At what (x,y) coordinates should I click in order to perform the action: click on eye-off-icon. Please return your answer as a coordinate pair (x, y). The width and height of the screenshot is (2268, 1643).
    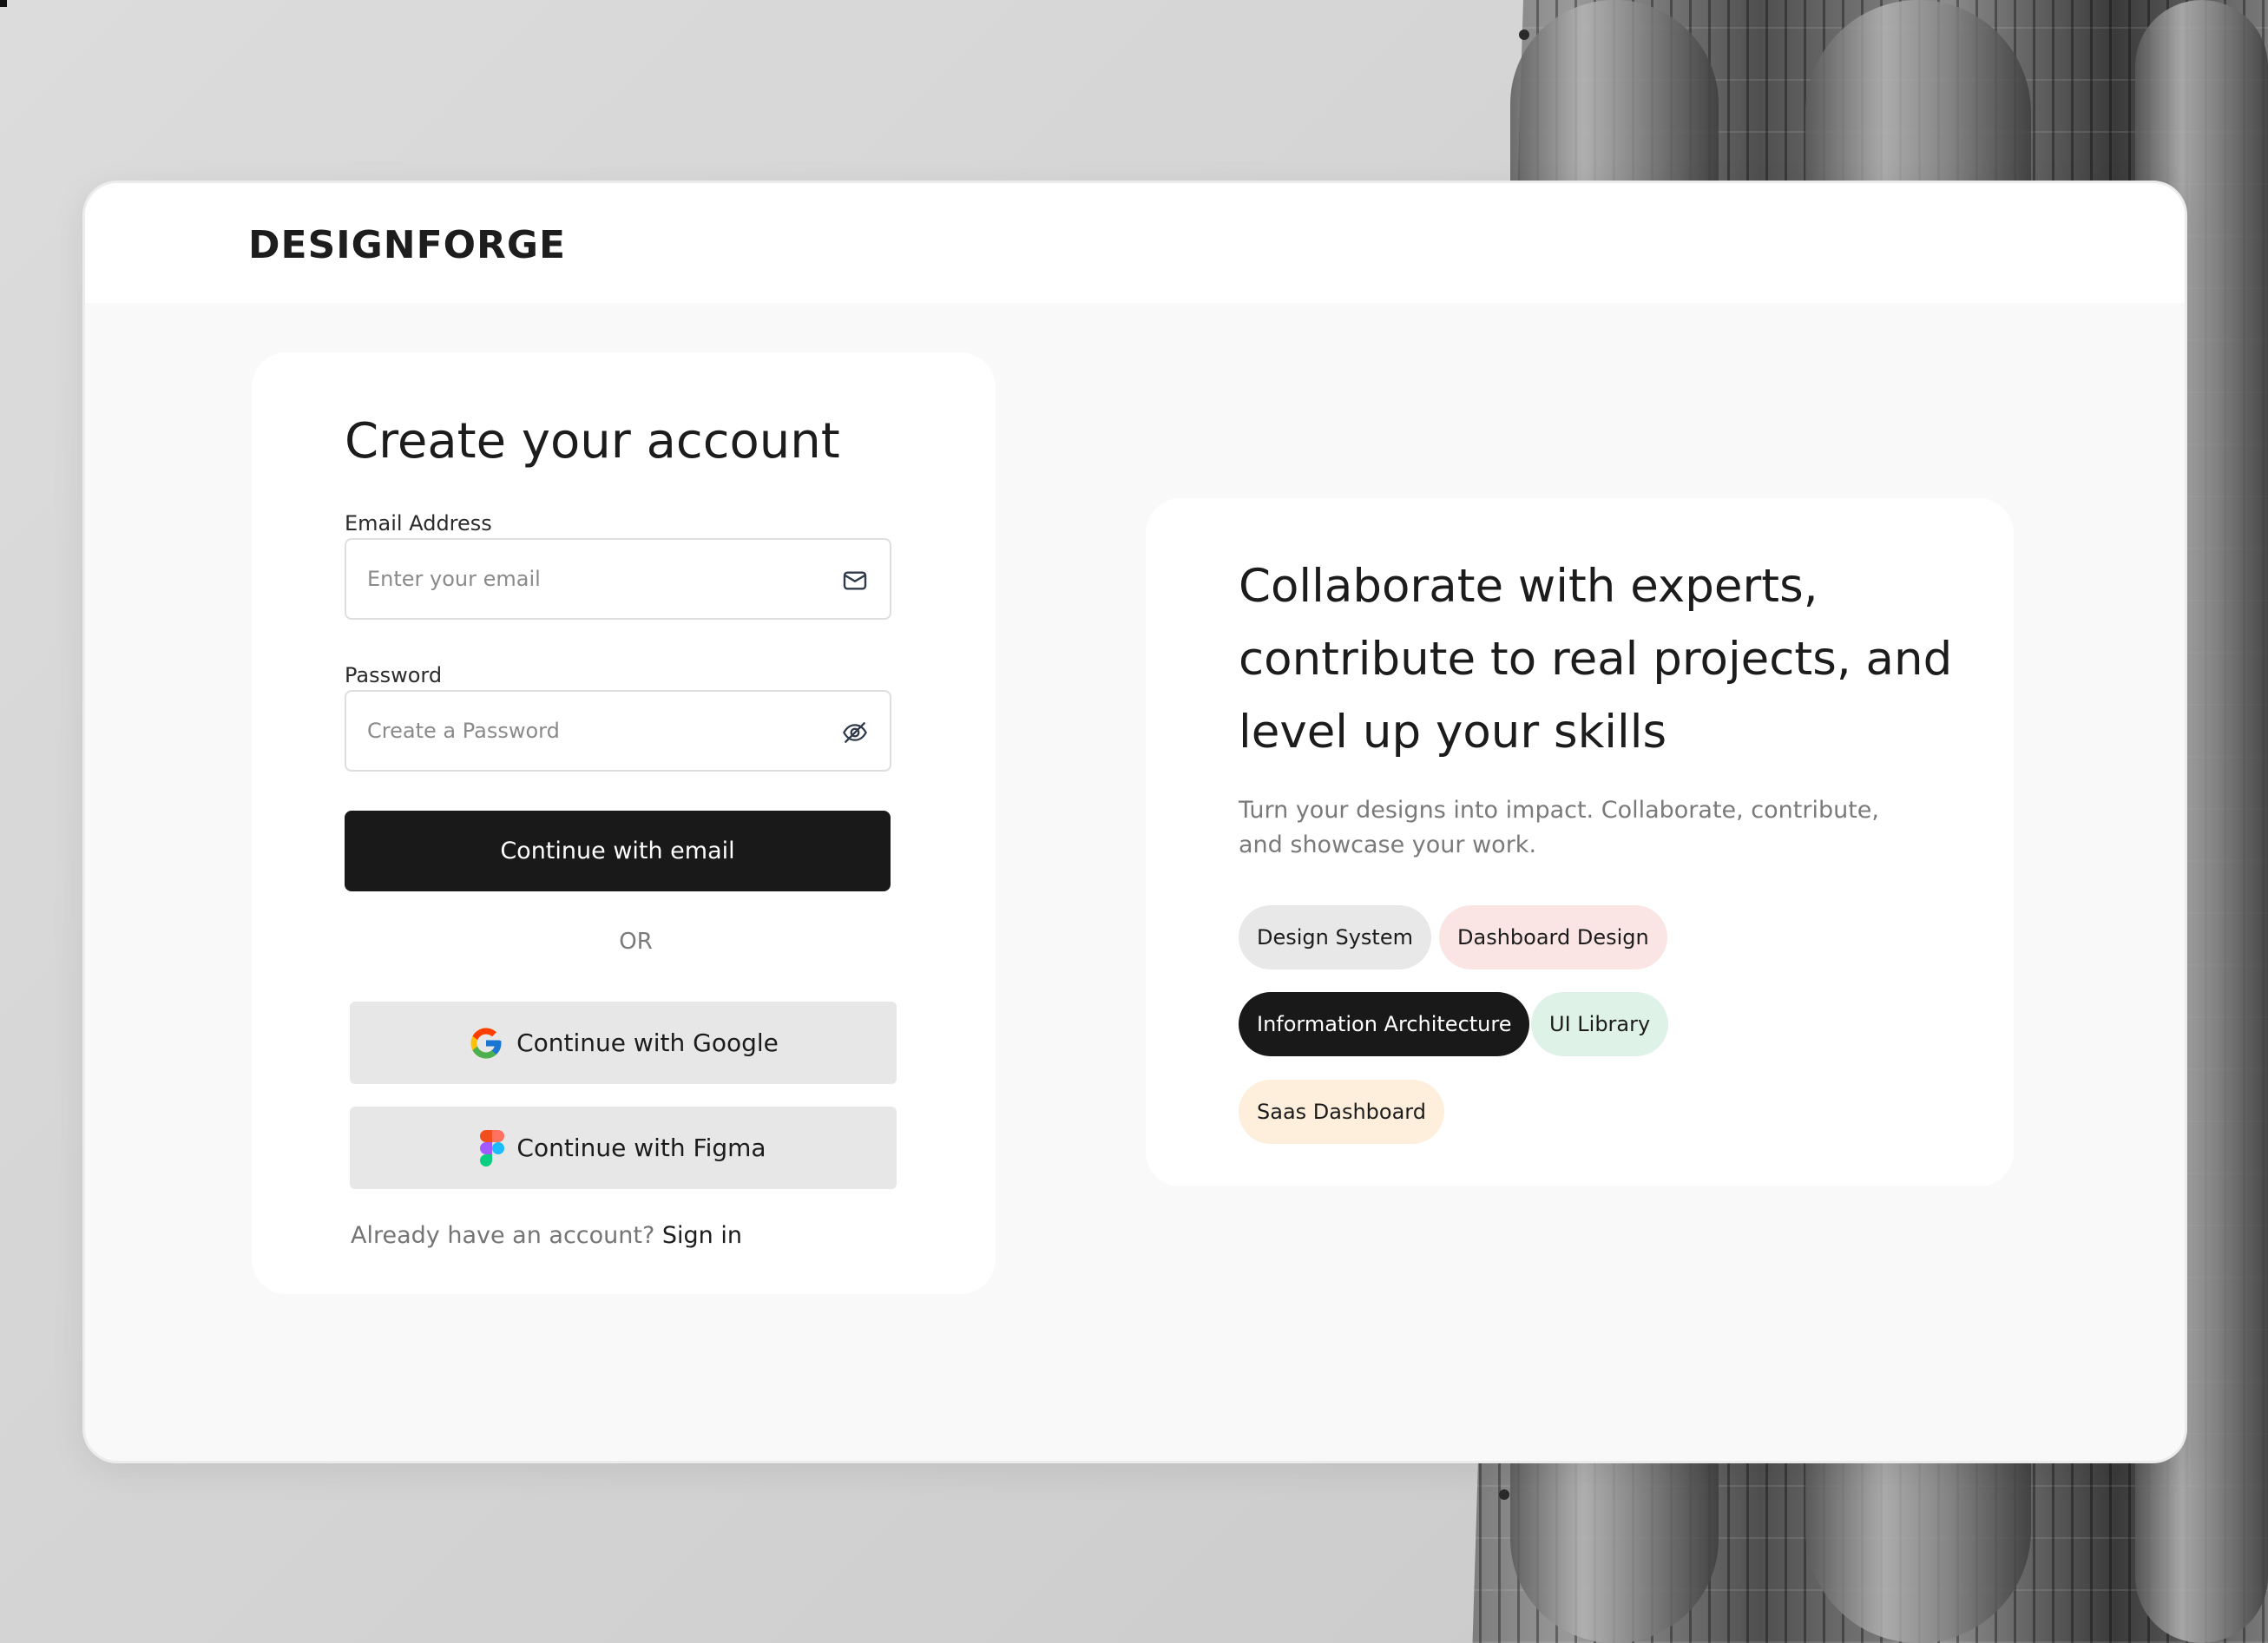
    Looking at the image, I should click on (855, 732).